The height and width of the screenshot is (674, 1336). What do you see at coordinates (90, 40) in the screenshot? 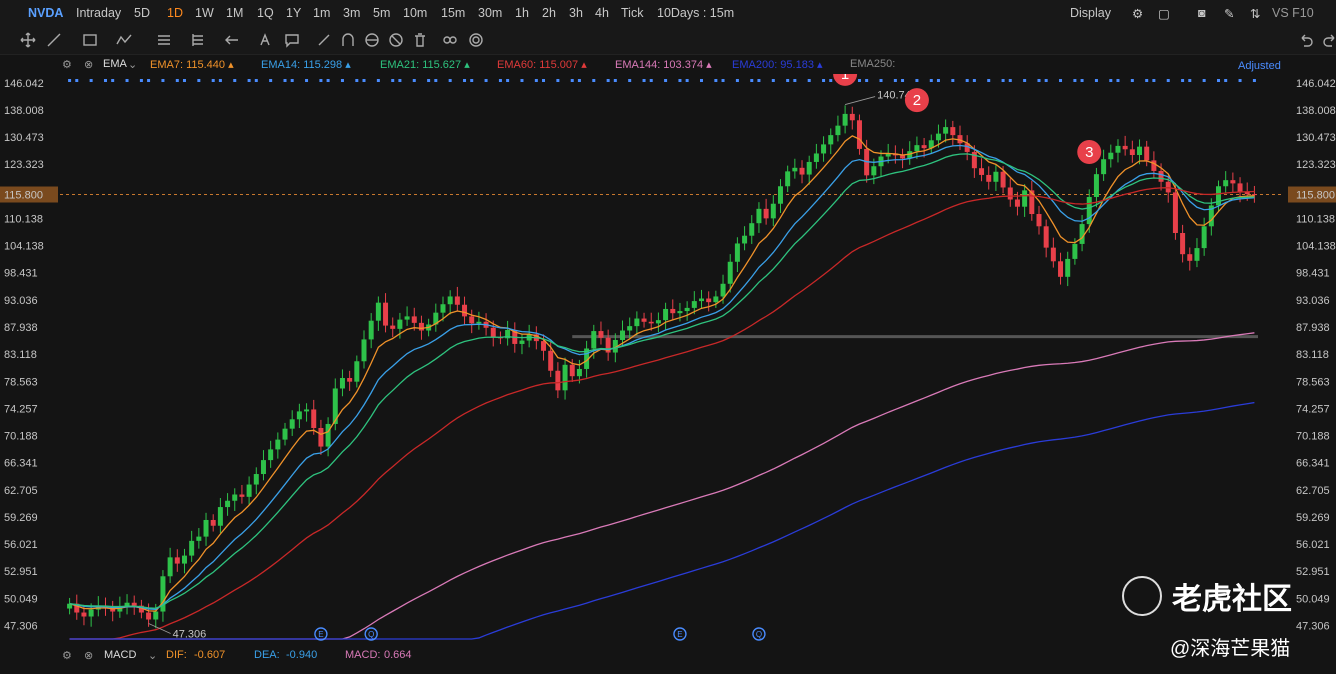
I see `rectangle-icon` at bounding box center [90, 40].